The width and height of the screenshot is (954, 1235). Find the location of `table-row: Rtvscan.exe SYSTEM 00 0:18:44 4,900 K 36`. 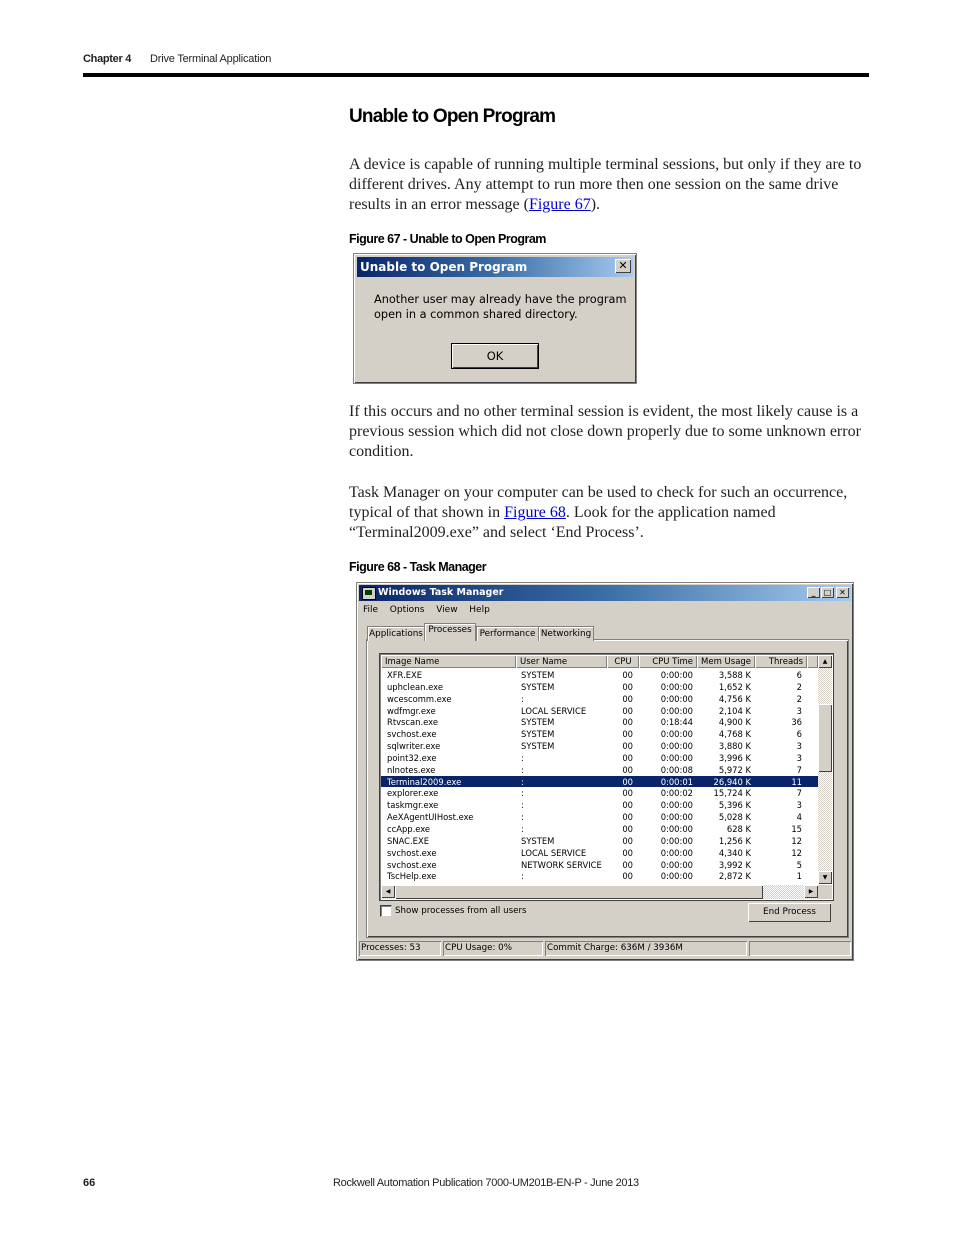

table-row: Rtvscan.exe SYSTEM 00 0:18:44 4,900 K 36 is located at coordinates (599, 722).